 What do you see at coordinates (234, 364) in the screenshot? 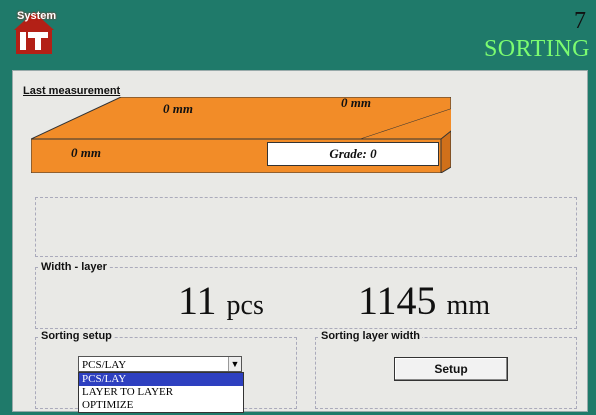
I see `chevron-down-icon: ▼` at bounding box center [234, 364].